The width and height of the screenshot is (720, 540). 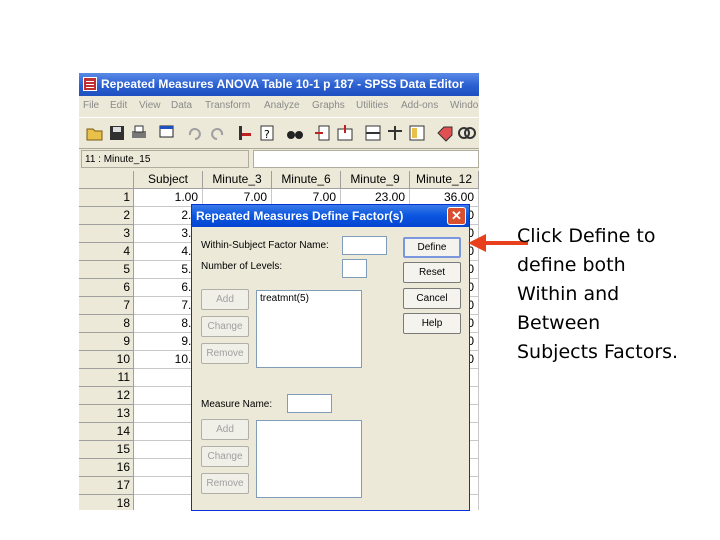 What do you see at coordinates (330, 216) in the screenshot?
I see `dialog-title: Repeated Measures Define Factor(s)` at bounding box center [330, 216].